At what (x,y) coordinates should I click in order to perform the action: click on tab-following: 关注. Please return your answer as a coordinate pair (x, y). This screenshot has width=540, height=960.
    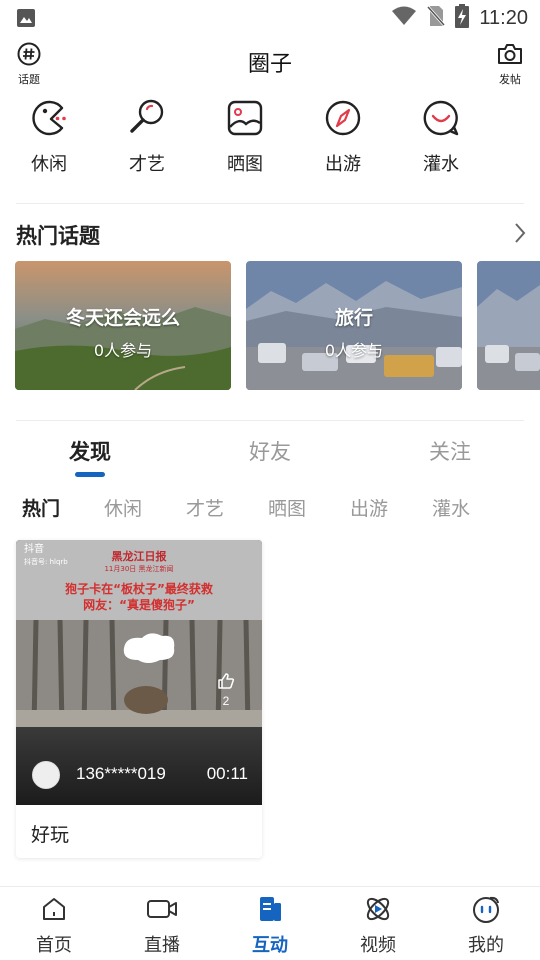
    Looking at the image, I should click on (450, 451).